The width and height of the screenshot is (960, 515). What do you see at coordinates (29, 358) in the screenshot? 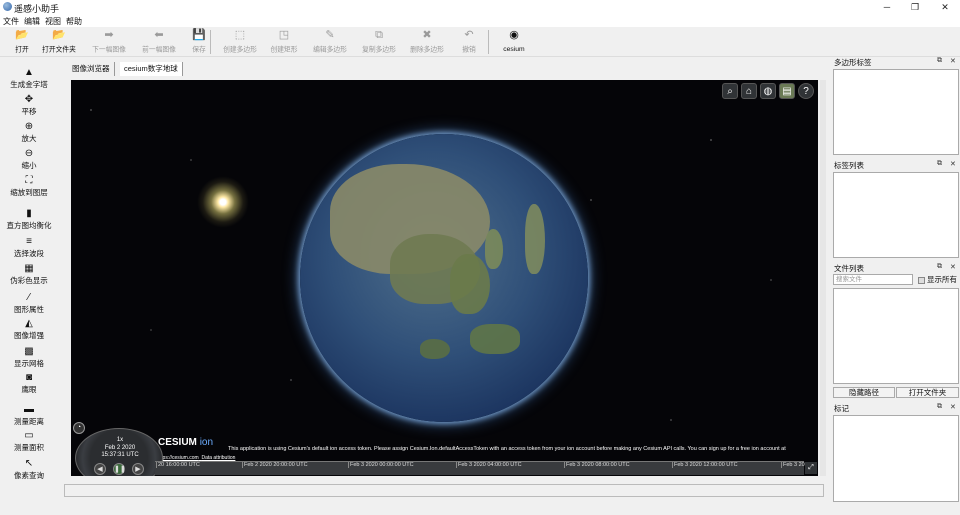
I see `tool-grid: ▩ 显示网格` at bounding box center [29, 358].